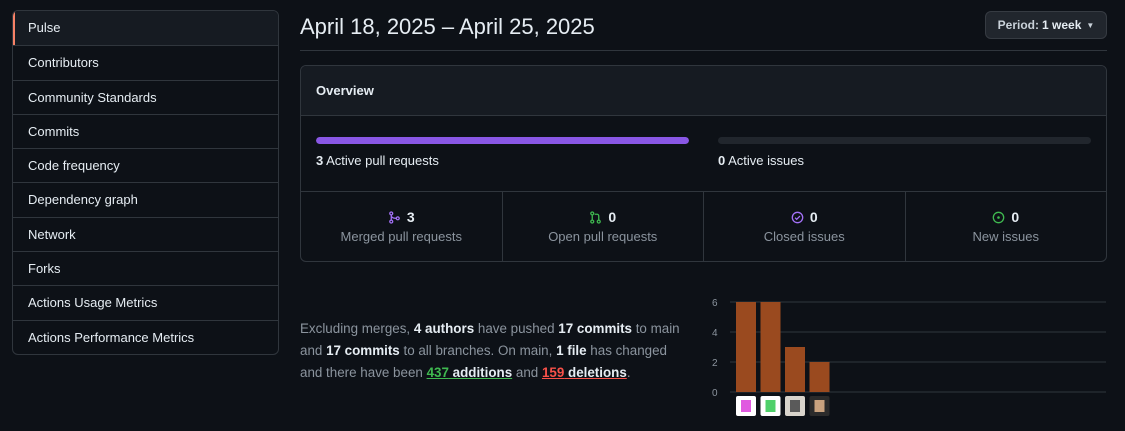  I want to click on pr-progress-fill, so click(502, 140).